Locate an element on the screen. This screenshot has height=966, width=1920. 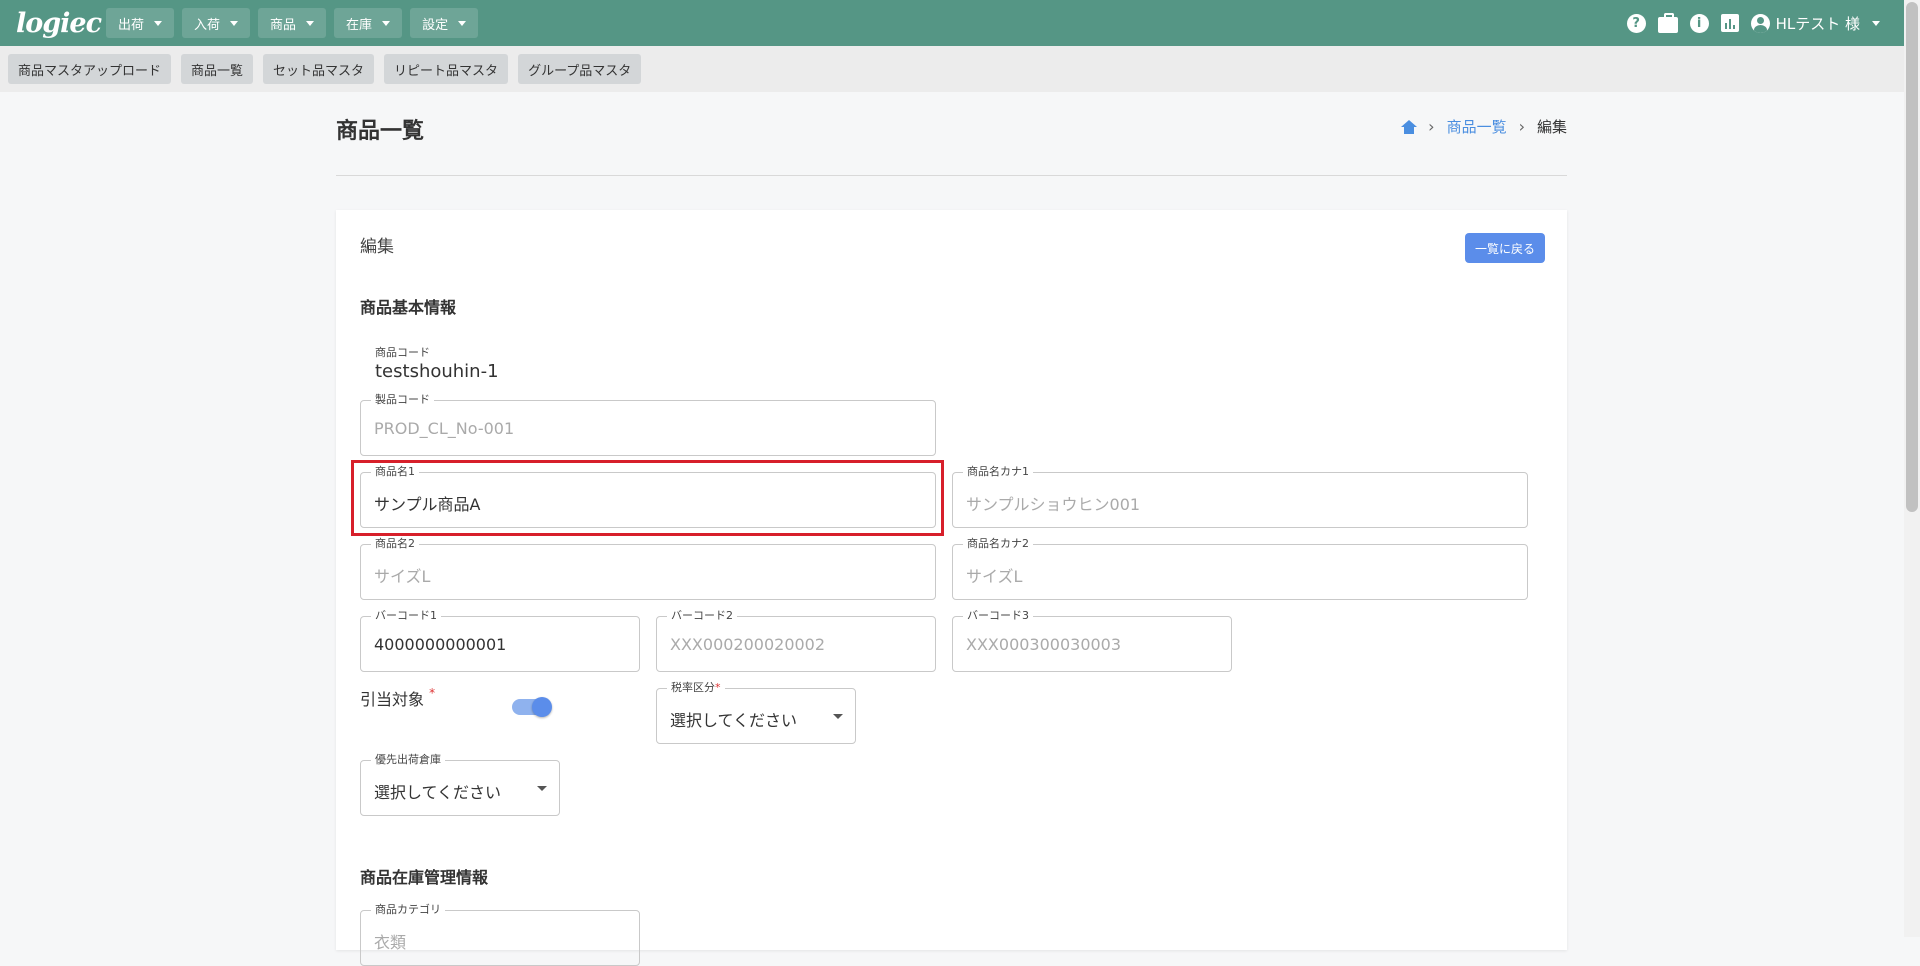
header-actions: ? i HLテスト 様 is located at coordinates (1753, 23).